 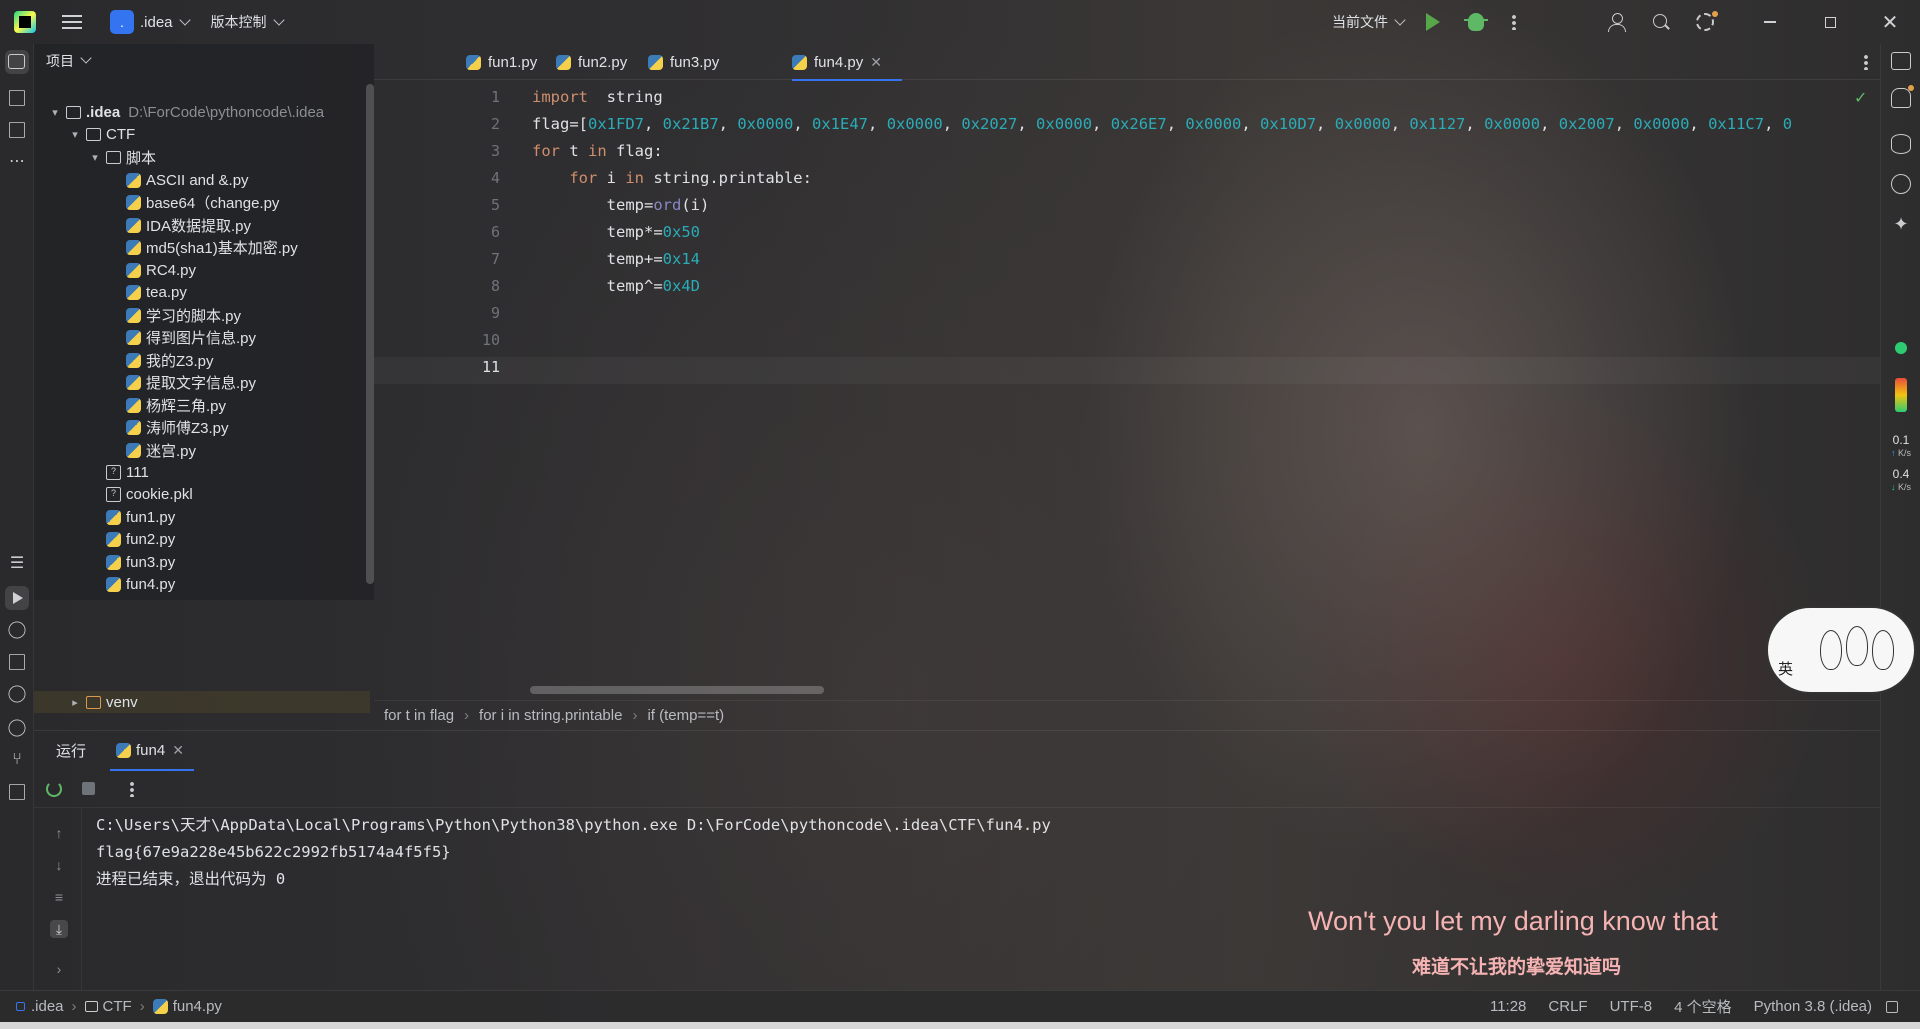 I want to click on tree-folder-venv: ▸ venv, so click(x=202, y=702).